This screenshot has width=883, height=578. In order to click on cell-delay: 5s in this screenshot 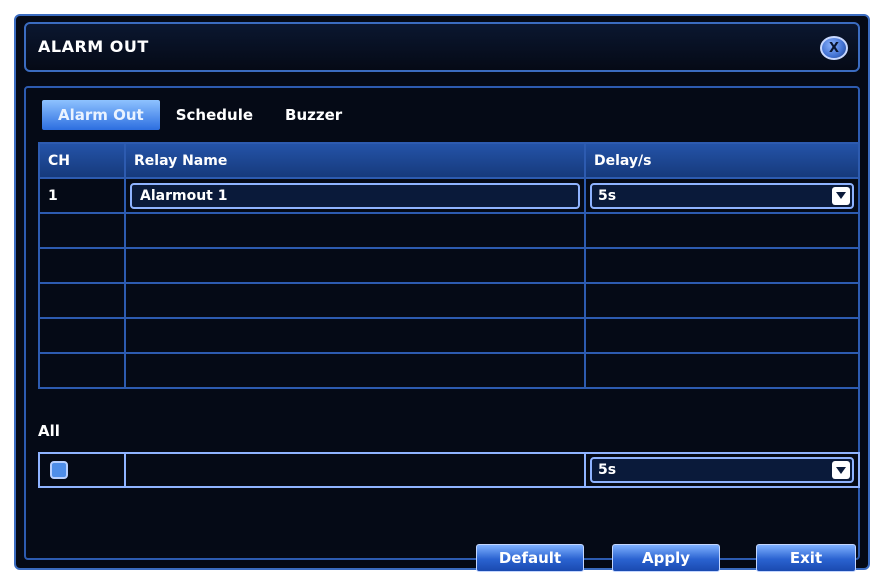, I will do `click(722, 195)`.